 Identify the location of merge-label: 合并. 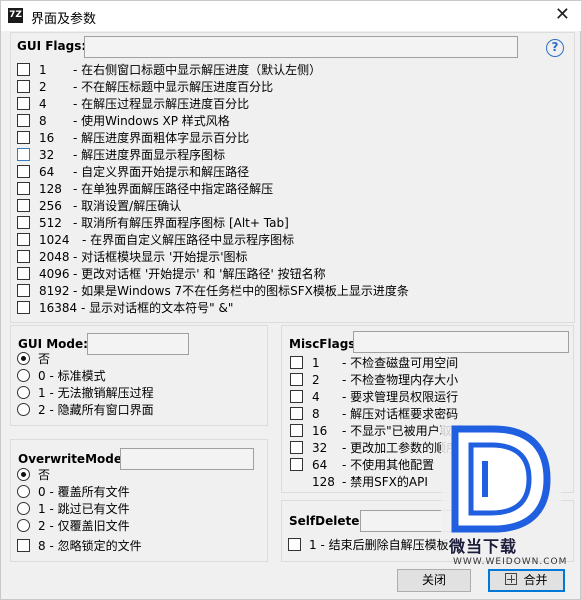
(535, 580).